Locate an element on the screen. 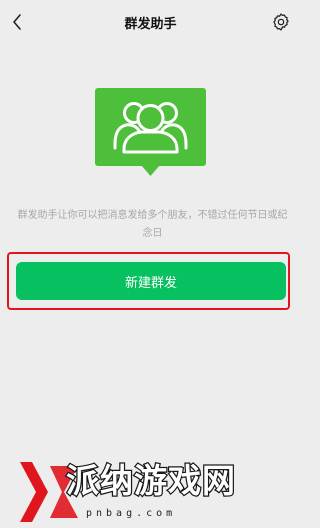 The height and width of the screenshot is (528, 320). watermark-text: 派纳游戏网 is located at coordinates (151, 481).